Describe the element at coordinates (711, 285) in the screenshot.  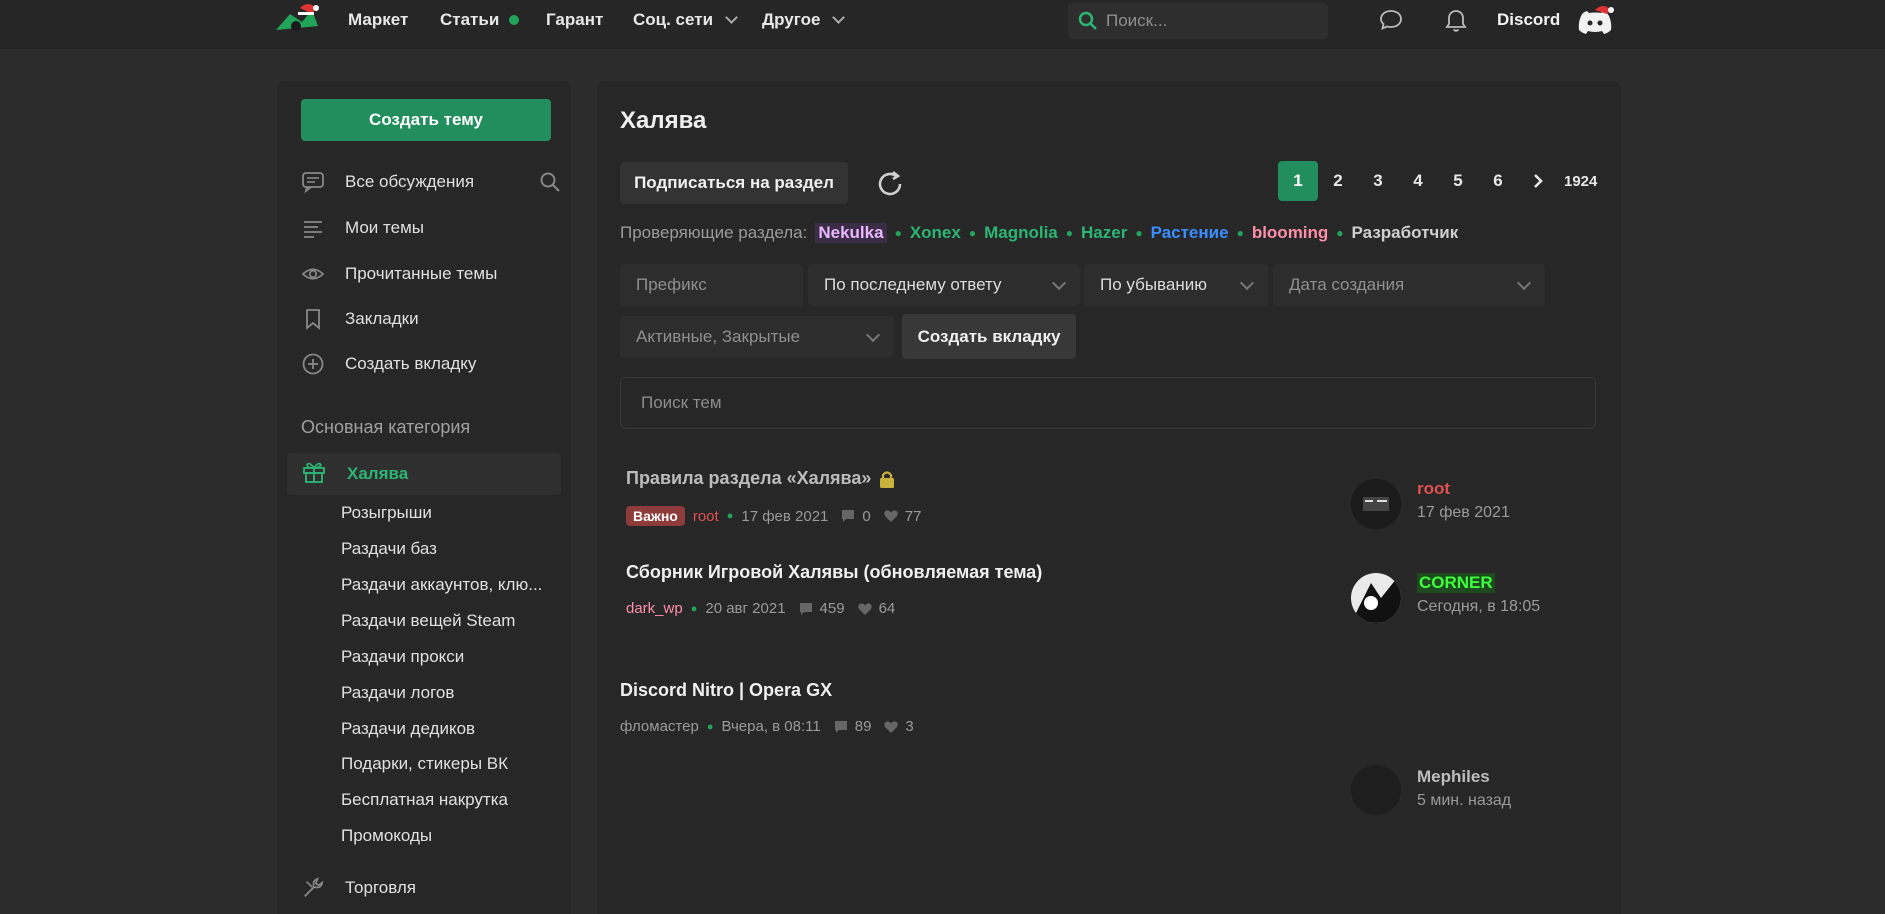
I see `prefix-filter: Префикс` at that location.